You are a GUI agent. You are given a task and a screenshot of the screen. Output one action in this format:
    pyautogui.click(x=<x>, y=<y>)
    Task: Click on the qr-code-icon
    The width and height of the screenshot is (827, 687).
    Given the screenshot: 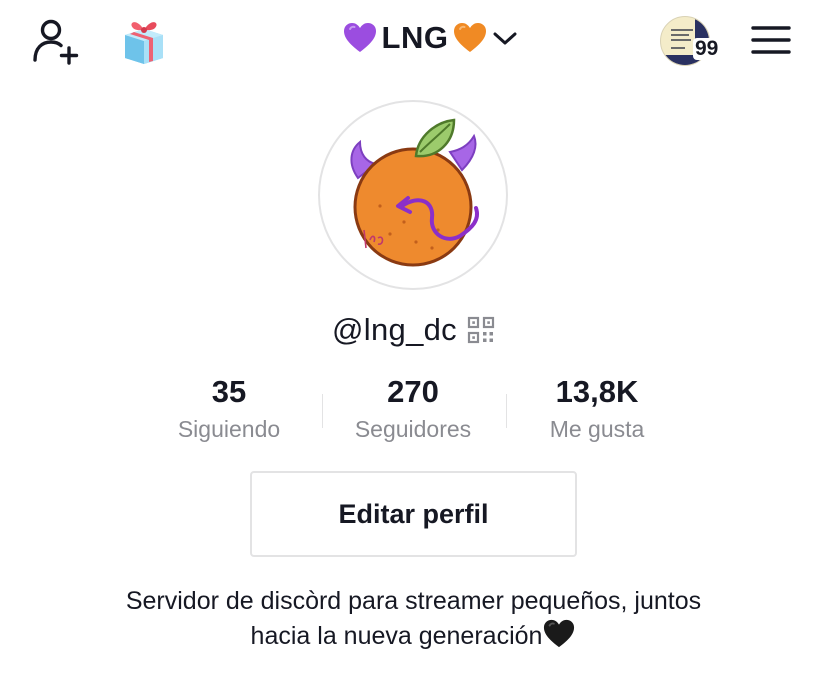 What is the action you would take?
    pyautogui.click(x=481, y=330)
    